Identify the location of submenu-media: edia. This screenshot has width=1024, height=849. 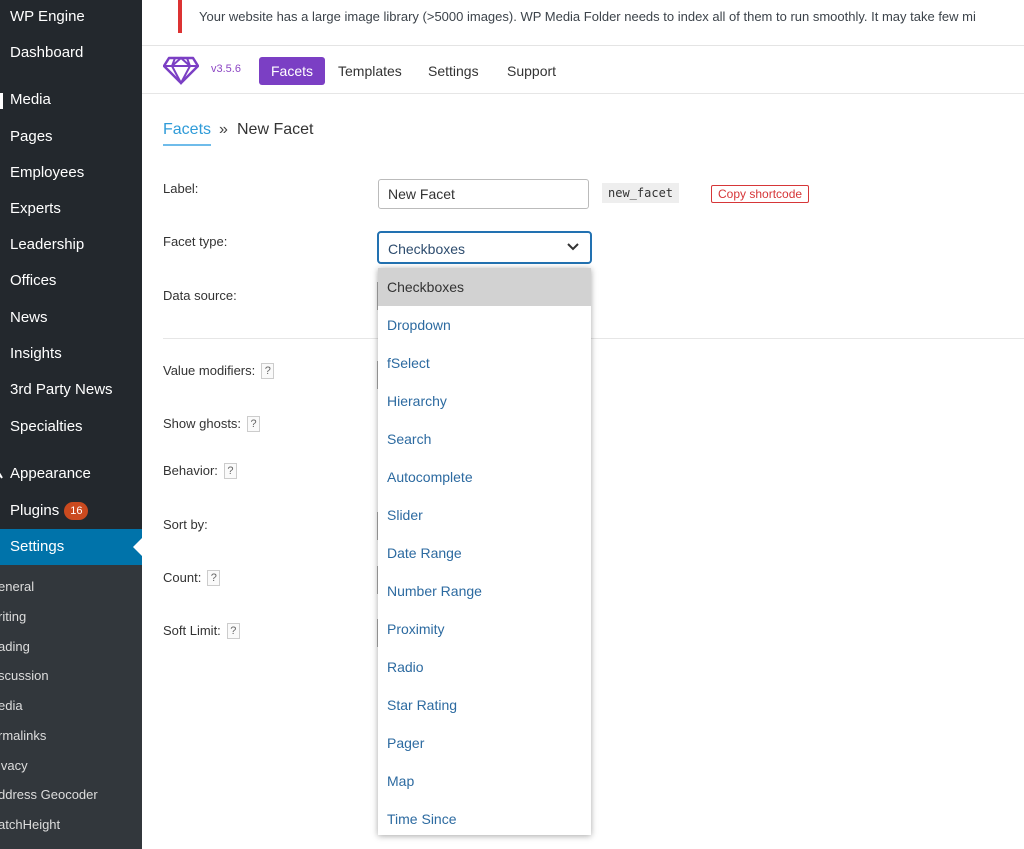
(11, 706).